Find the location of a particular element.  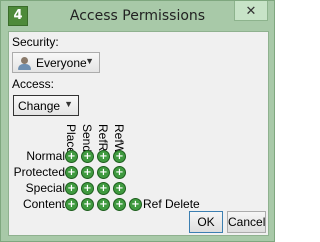

row-label-protected: Protected is located at coordinates (39, 172).